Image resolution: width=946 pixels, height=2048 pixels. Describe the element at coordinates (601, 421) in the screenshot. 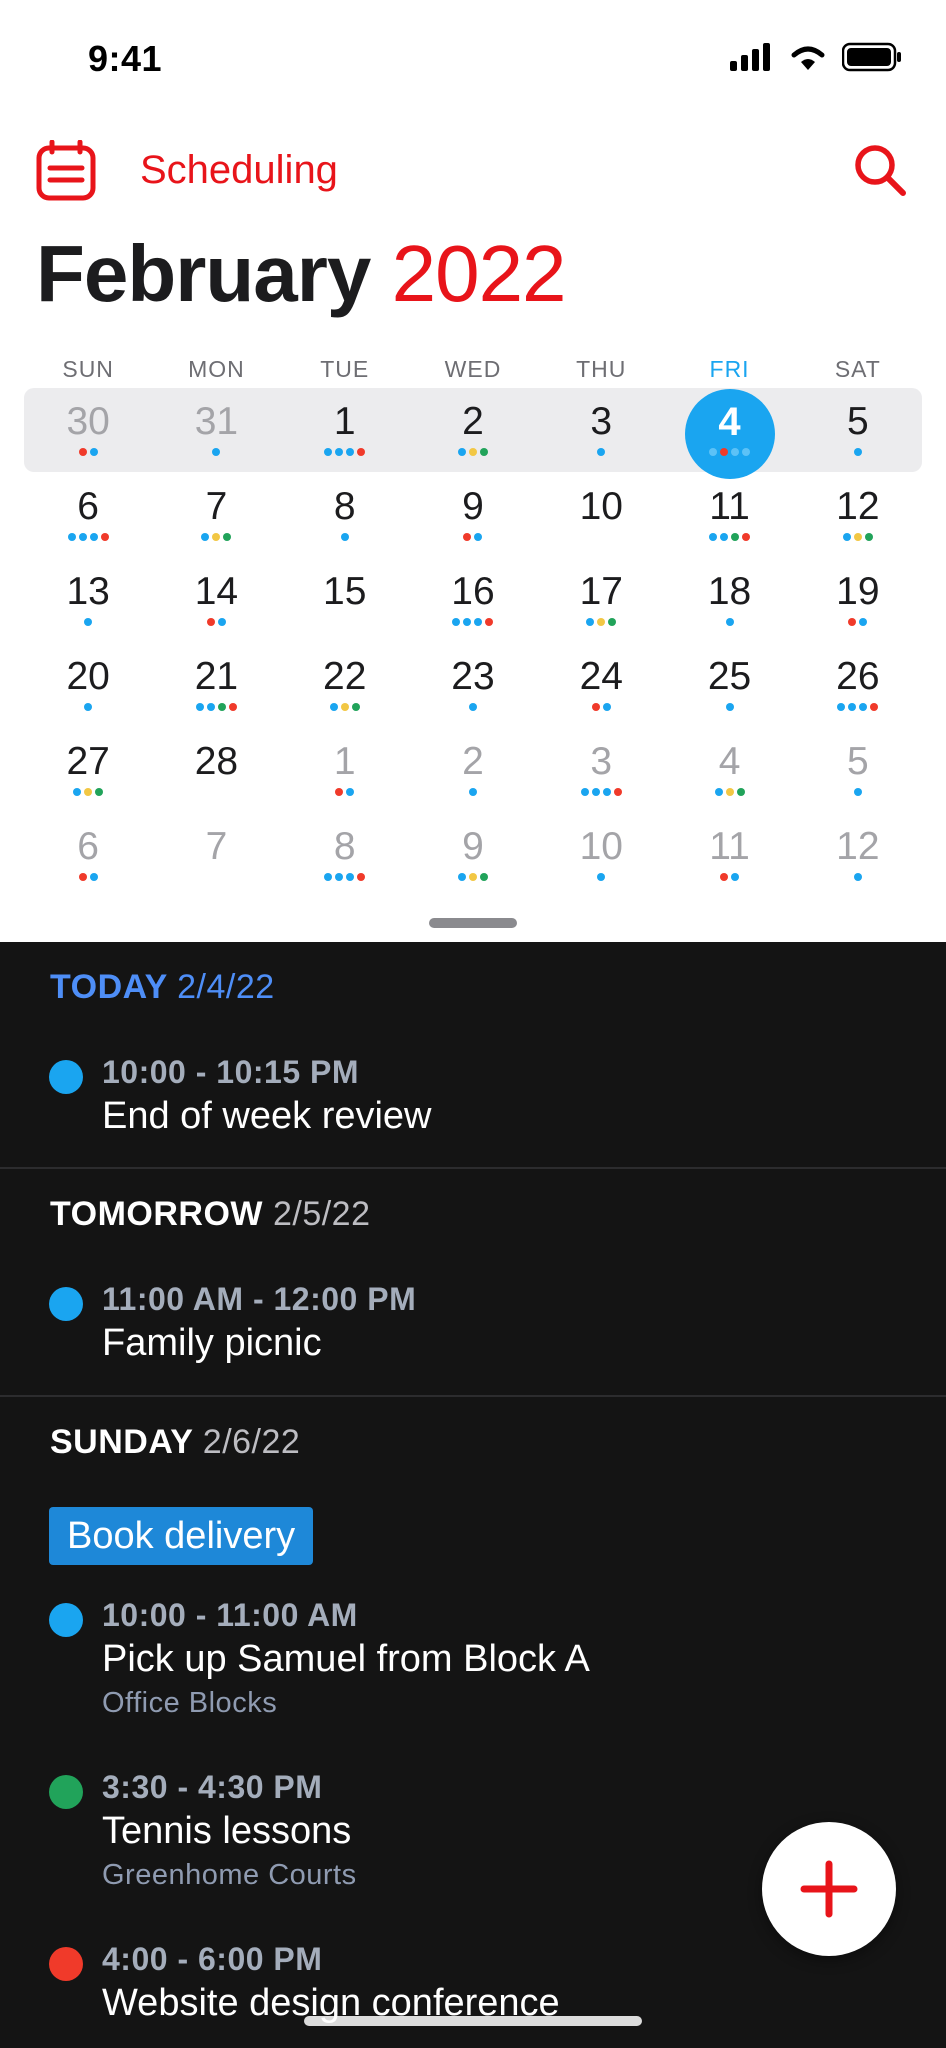

I see `day-number: 3` at that location.